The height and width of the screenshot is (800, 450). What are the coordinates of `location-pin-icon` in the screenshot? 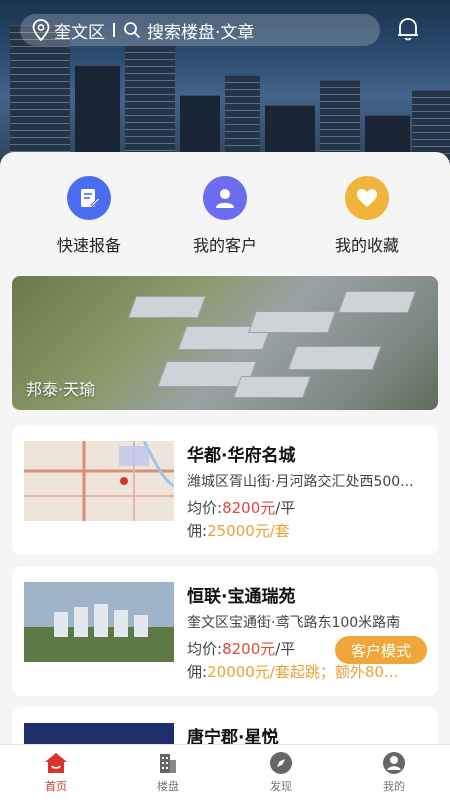 It's located at (41, 30).